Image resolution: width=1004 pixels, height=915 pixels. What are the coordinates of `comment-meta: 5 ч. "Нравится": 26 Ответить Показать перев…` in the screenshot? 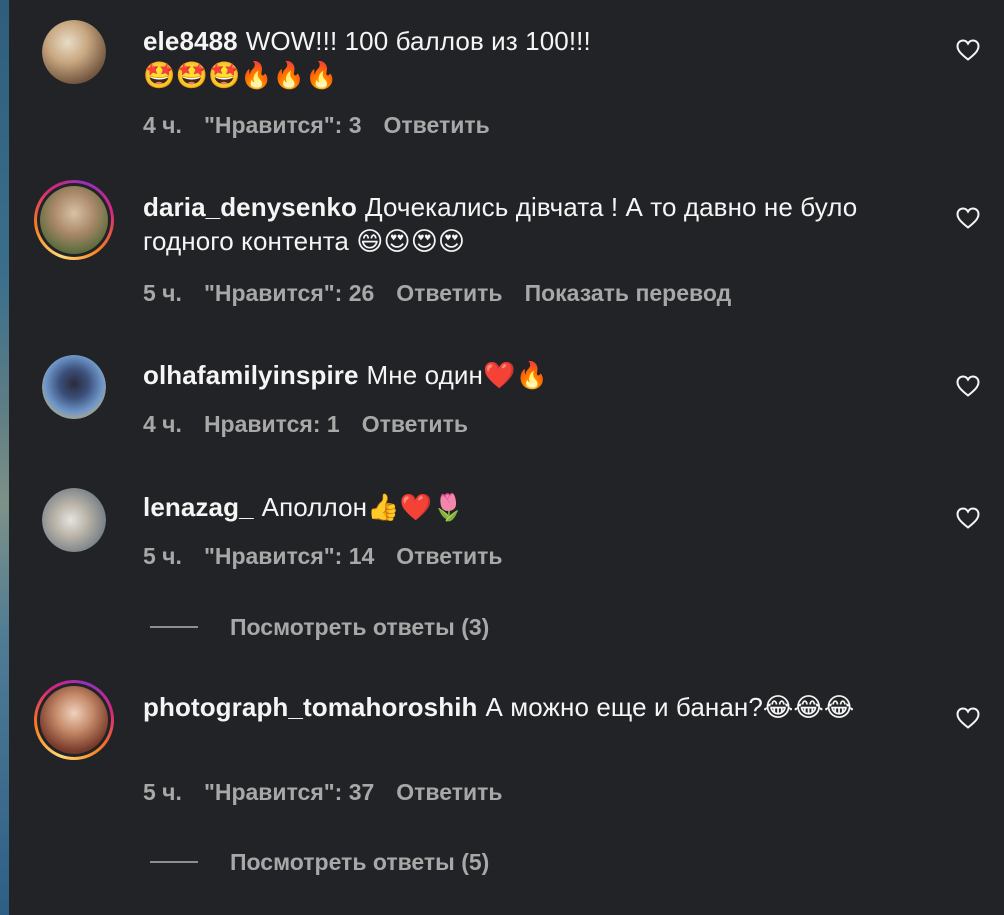 It's located at (448, 293).